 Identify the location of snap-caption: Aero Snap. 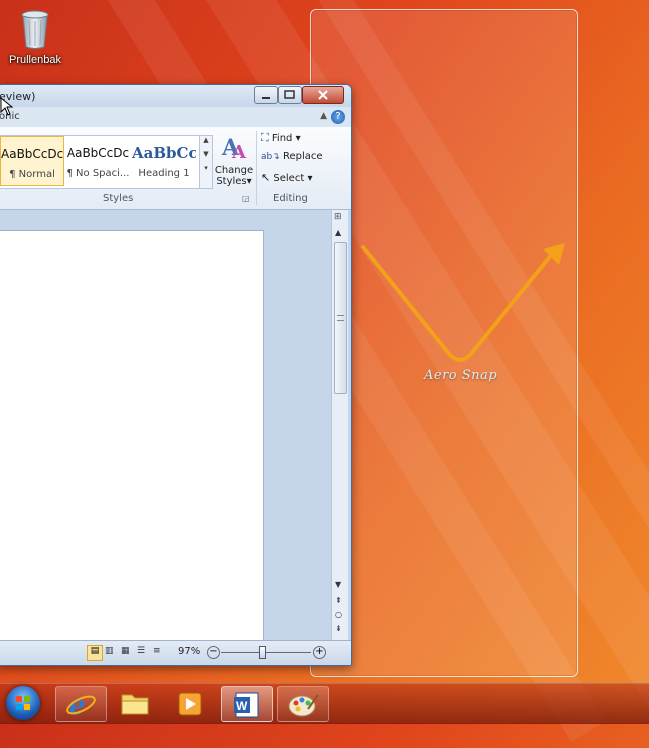
(461, 375).